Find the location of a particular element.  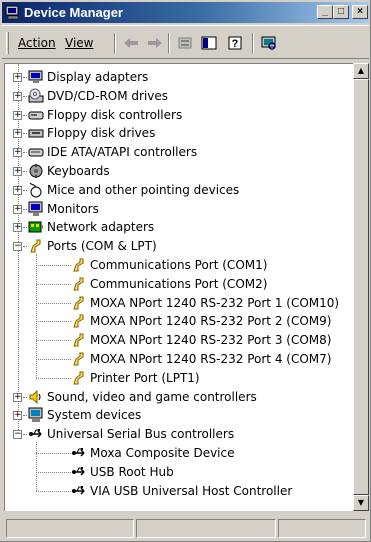

cdrom-icon is located at coordinates (36, 96).